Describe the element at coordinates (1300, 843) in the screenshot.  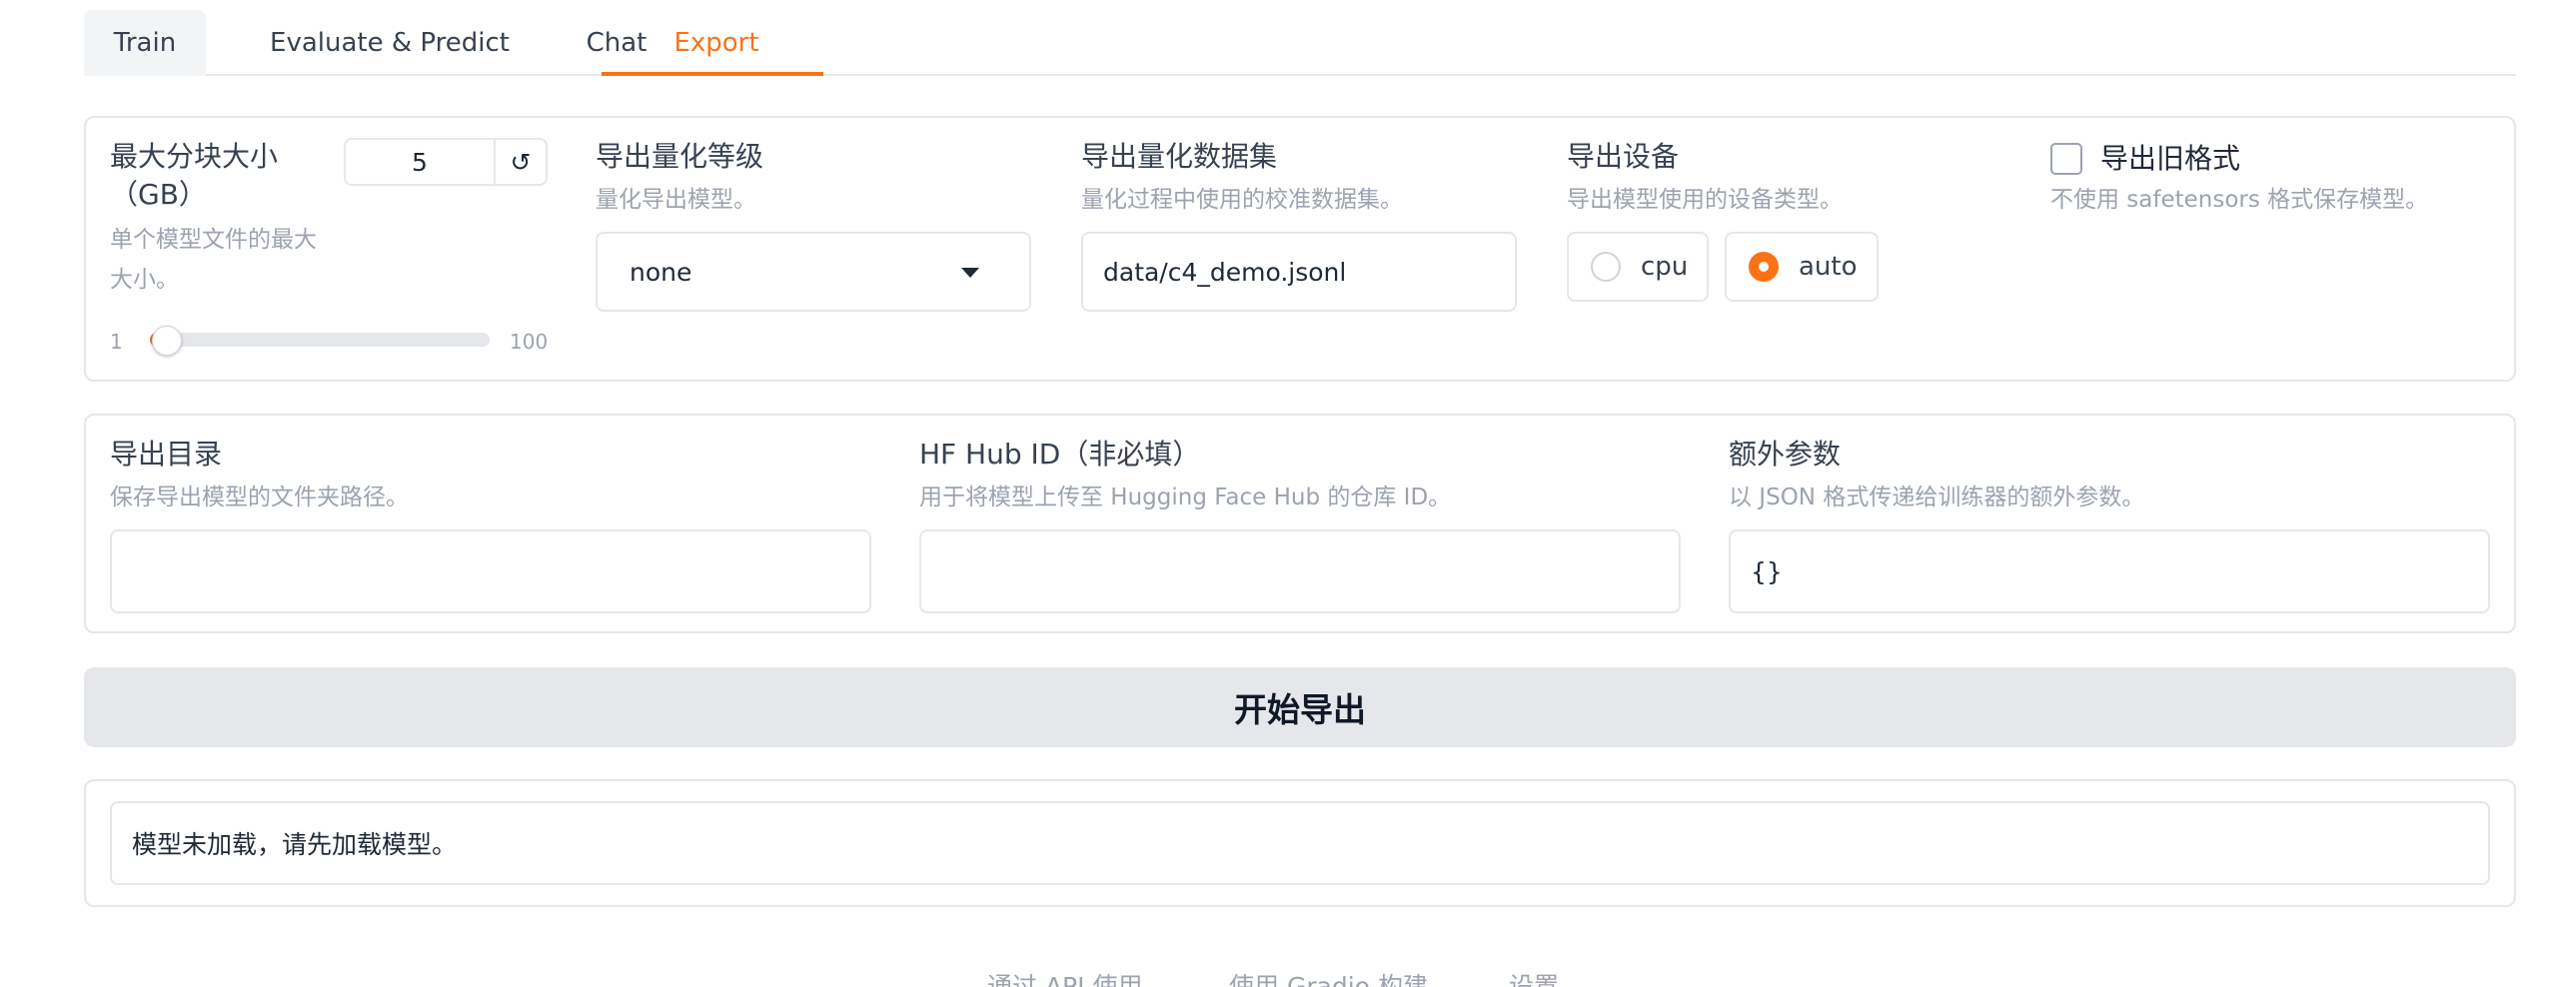
I see `output-box: 模型未加载，请先加载模型。` at that location.